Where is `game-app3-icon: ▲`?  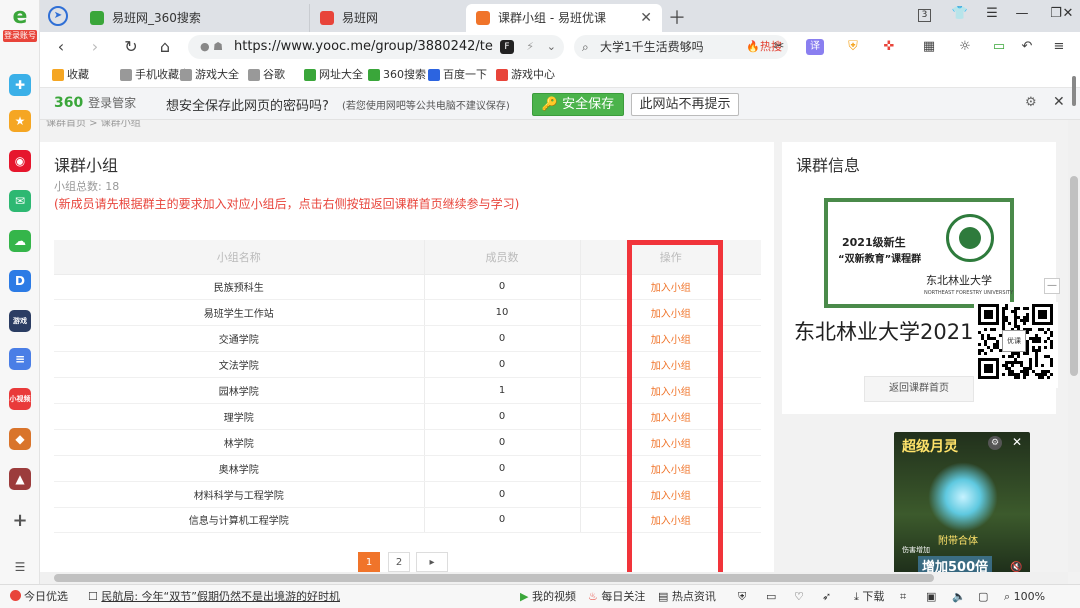
game-app3-icon: ▲ is located at coordinates (20, 479).